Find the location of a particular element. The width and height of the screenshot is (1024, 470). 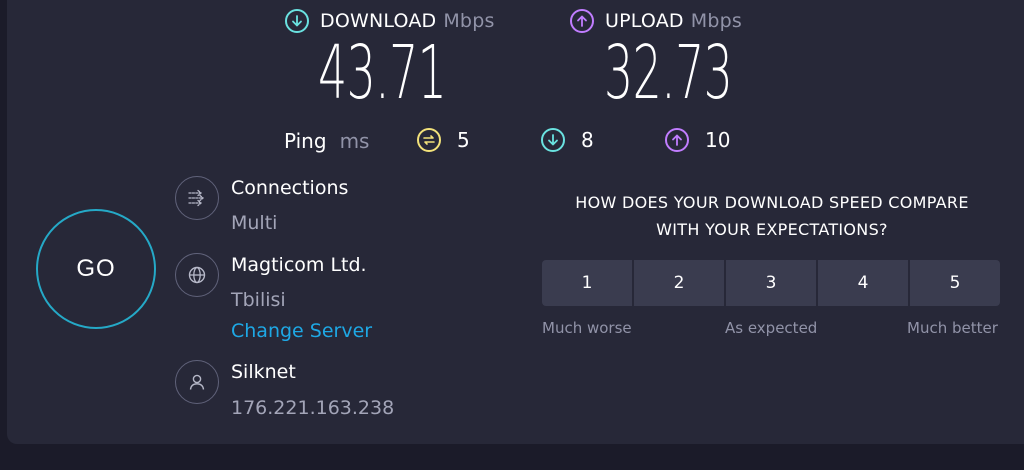

rating-scale: 1 2 3 4 5 is located at coordinates (771, 283).